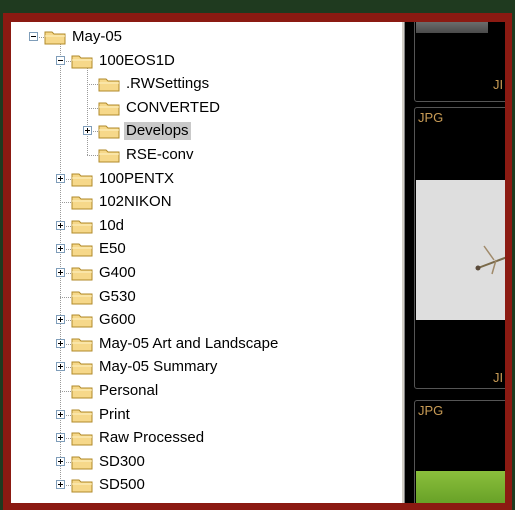  I want to click on tree-item-label: G400, so click(117, 273).